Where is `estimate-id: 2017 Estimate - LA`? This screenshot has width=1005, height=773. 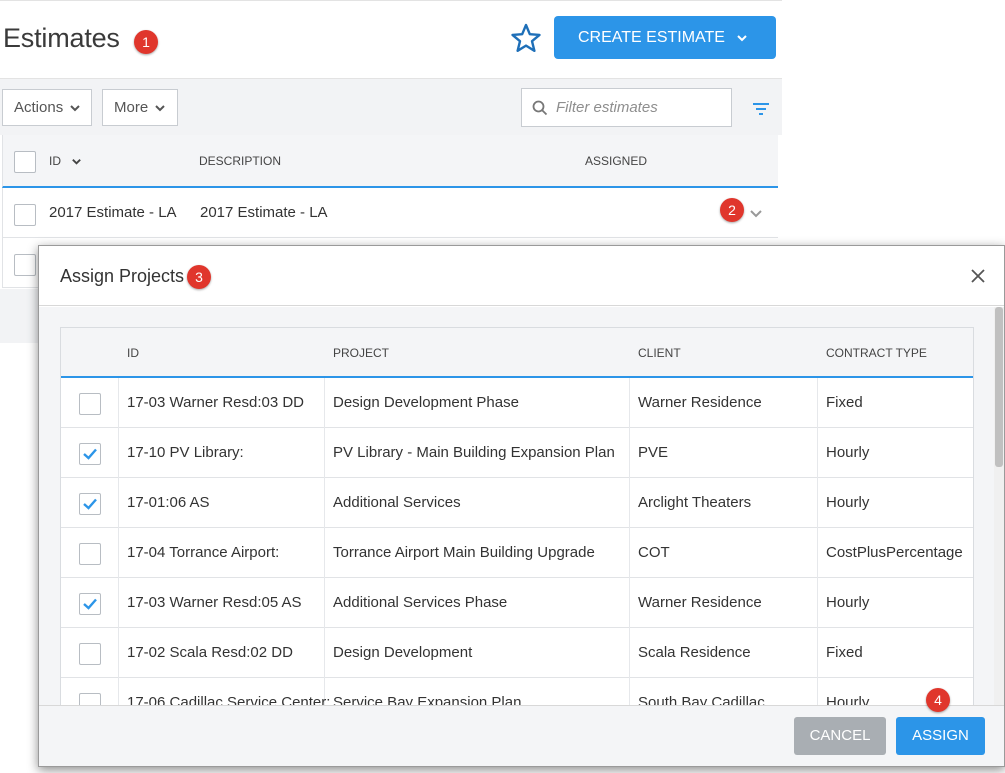
estimate-id: 2017 Estimate - LA is located at coordinates (113, 212).